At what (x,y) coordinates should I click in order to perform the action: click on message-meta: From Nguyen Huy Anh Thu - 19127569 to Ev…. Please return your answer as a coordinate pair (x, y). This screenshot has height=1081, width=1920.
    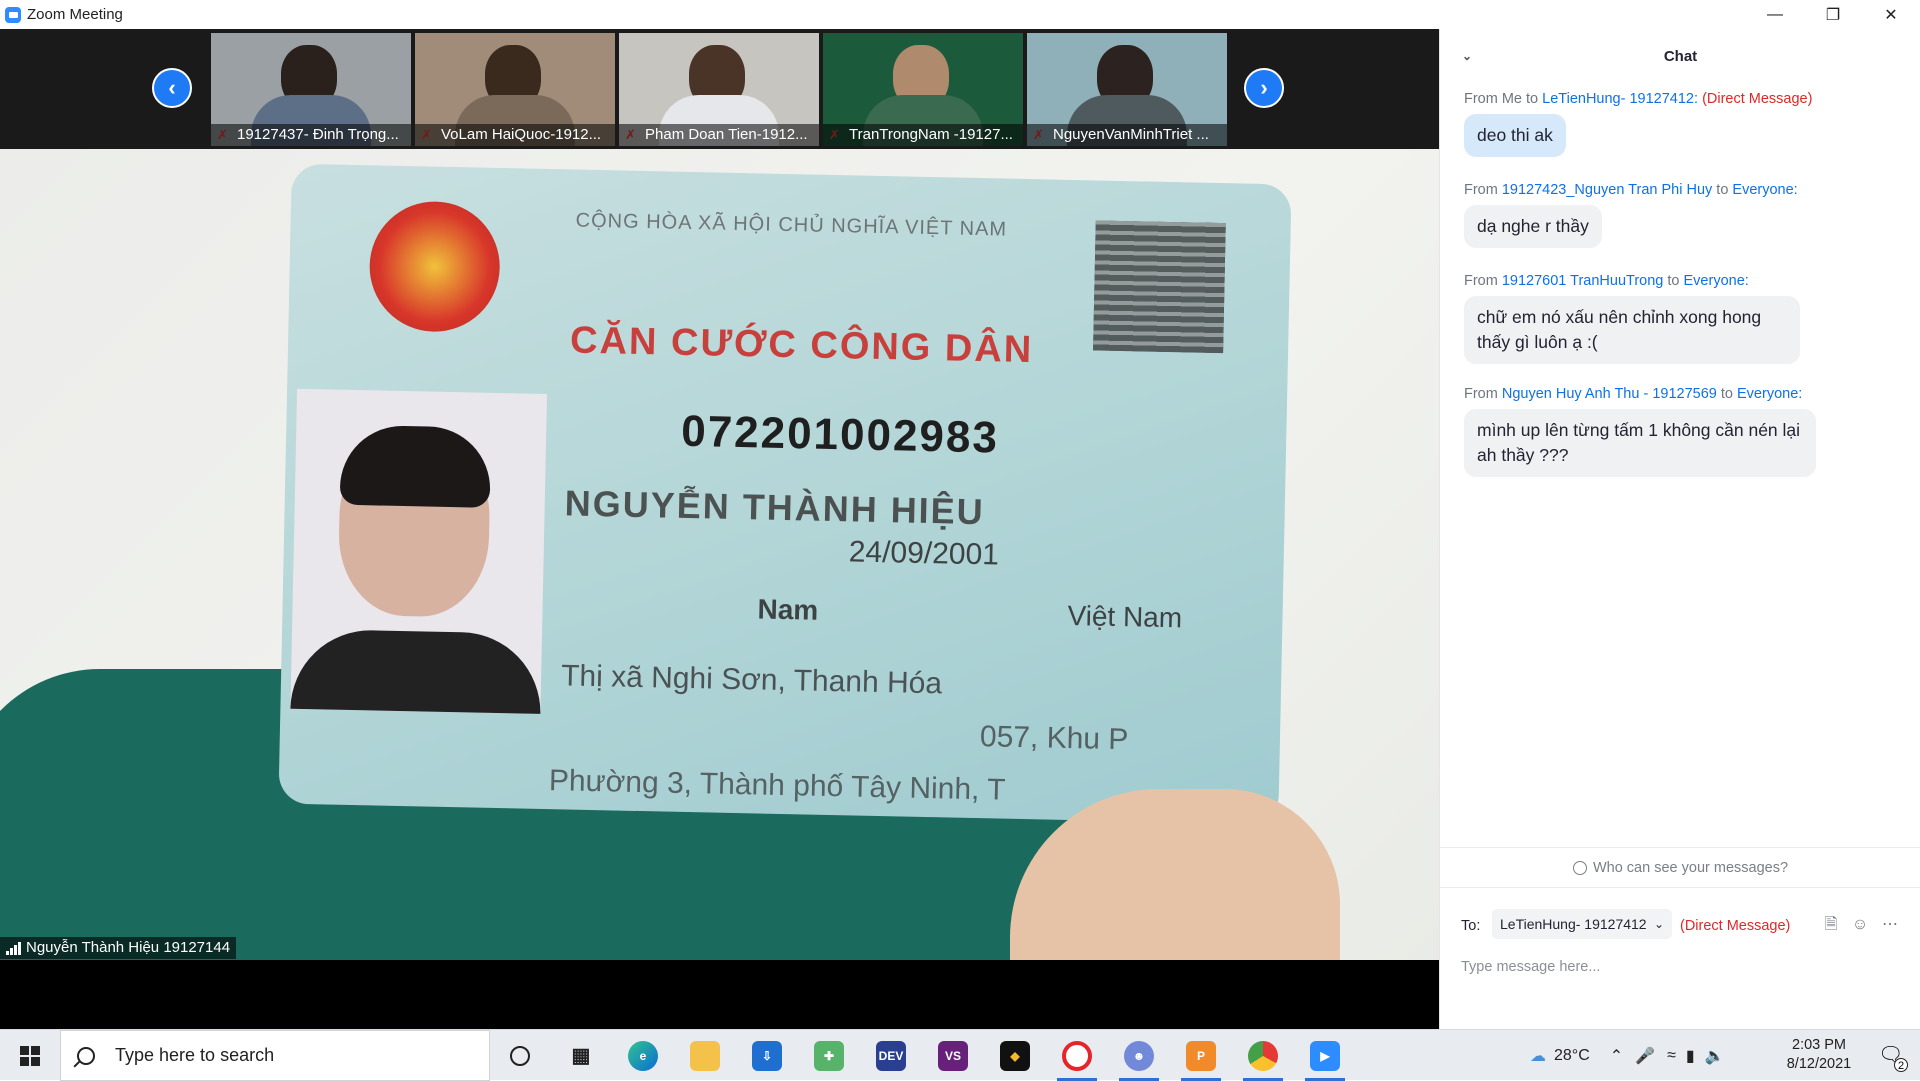
    Looking at the image, I should click on (1644, 394).